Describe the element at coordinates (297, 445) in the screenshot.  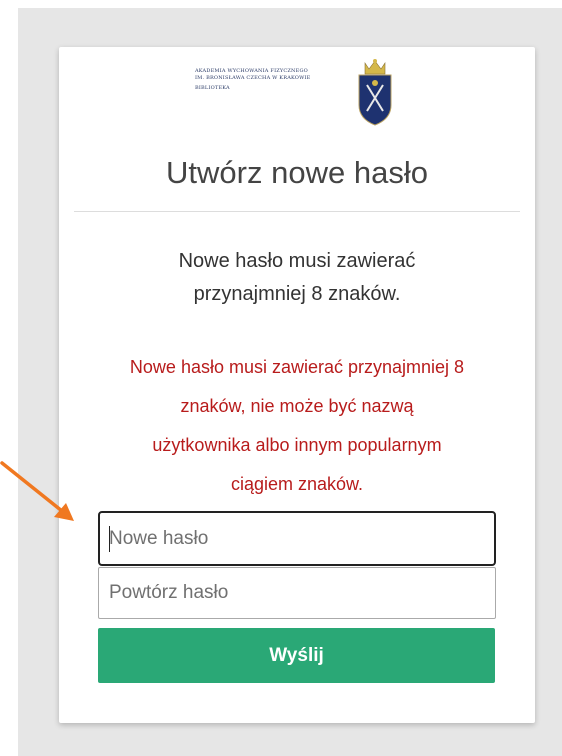
I see `error-line-3: użytkownika albo innym popularnym` at that location.